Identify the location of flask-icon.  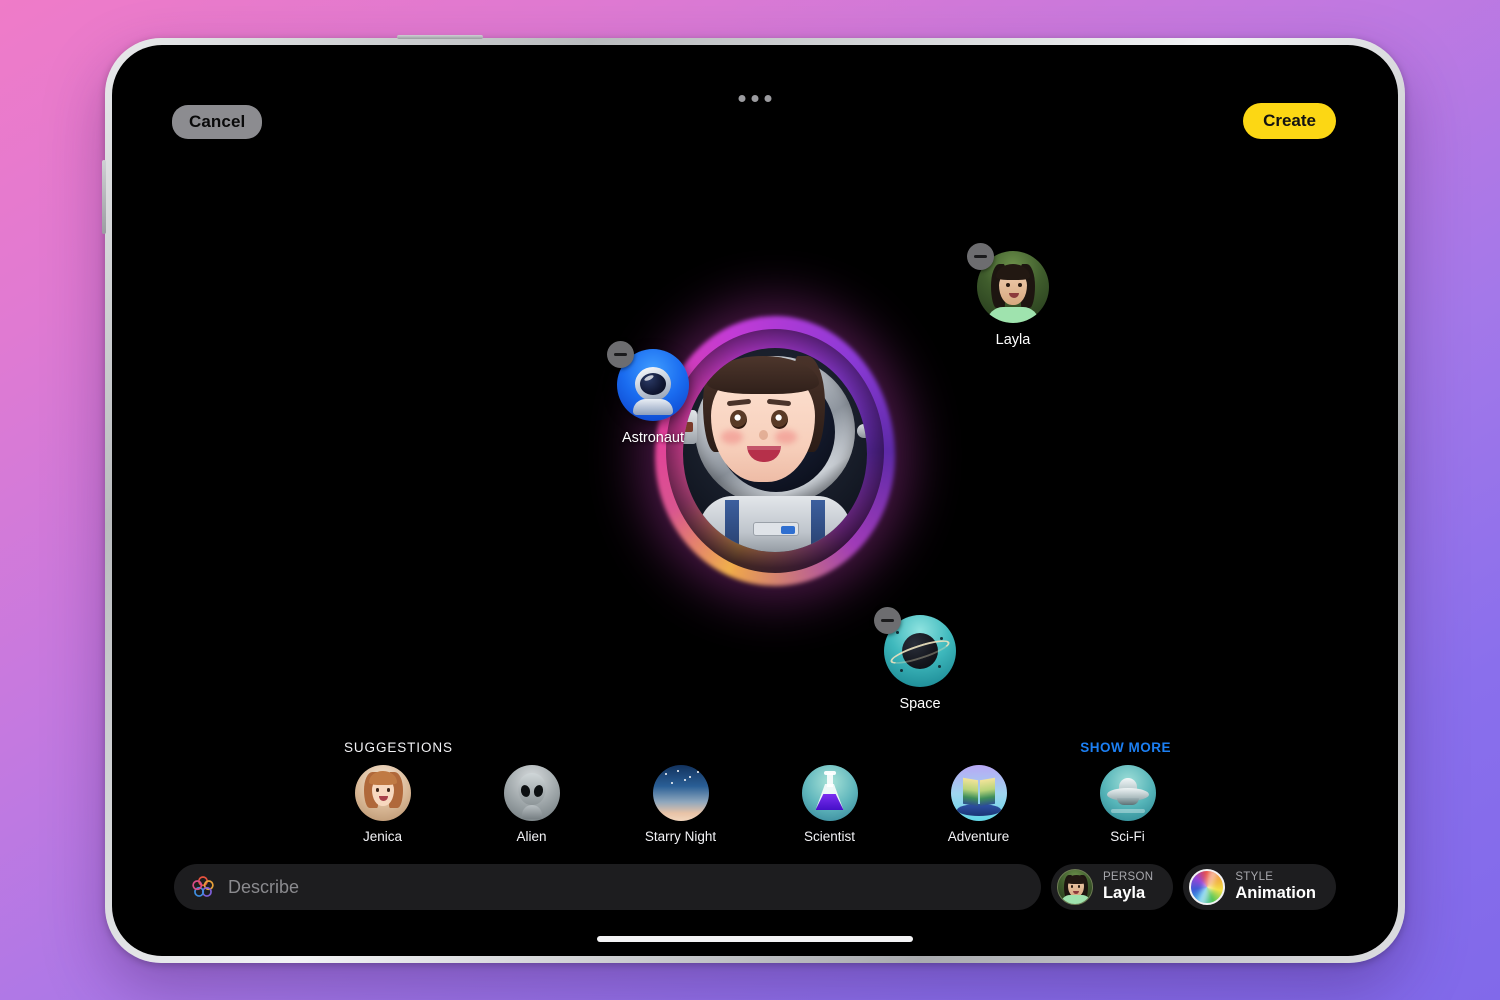
(829, 793).